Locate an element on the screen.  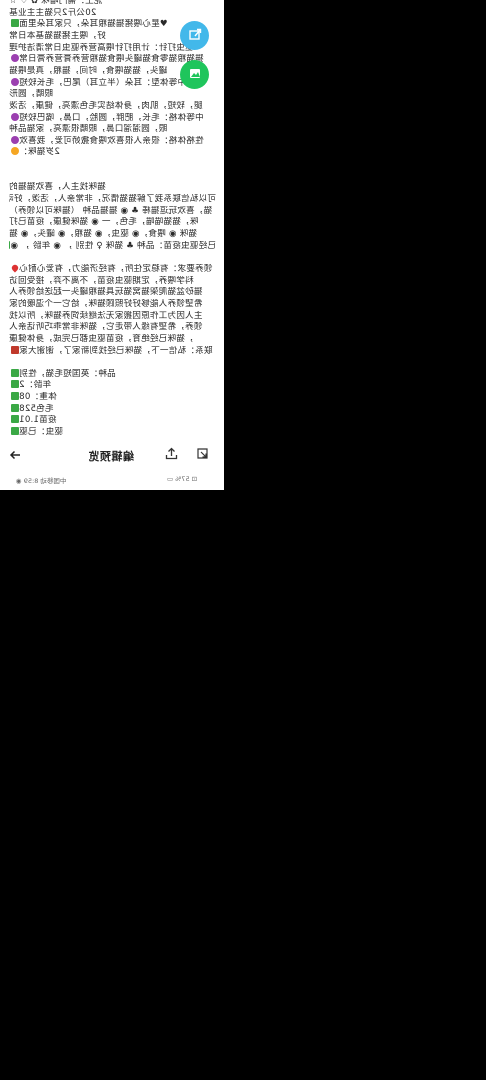
orange-emoji-icon is located at coordinates (15, 151).